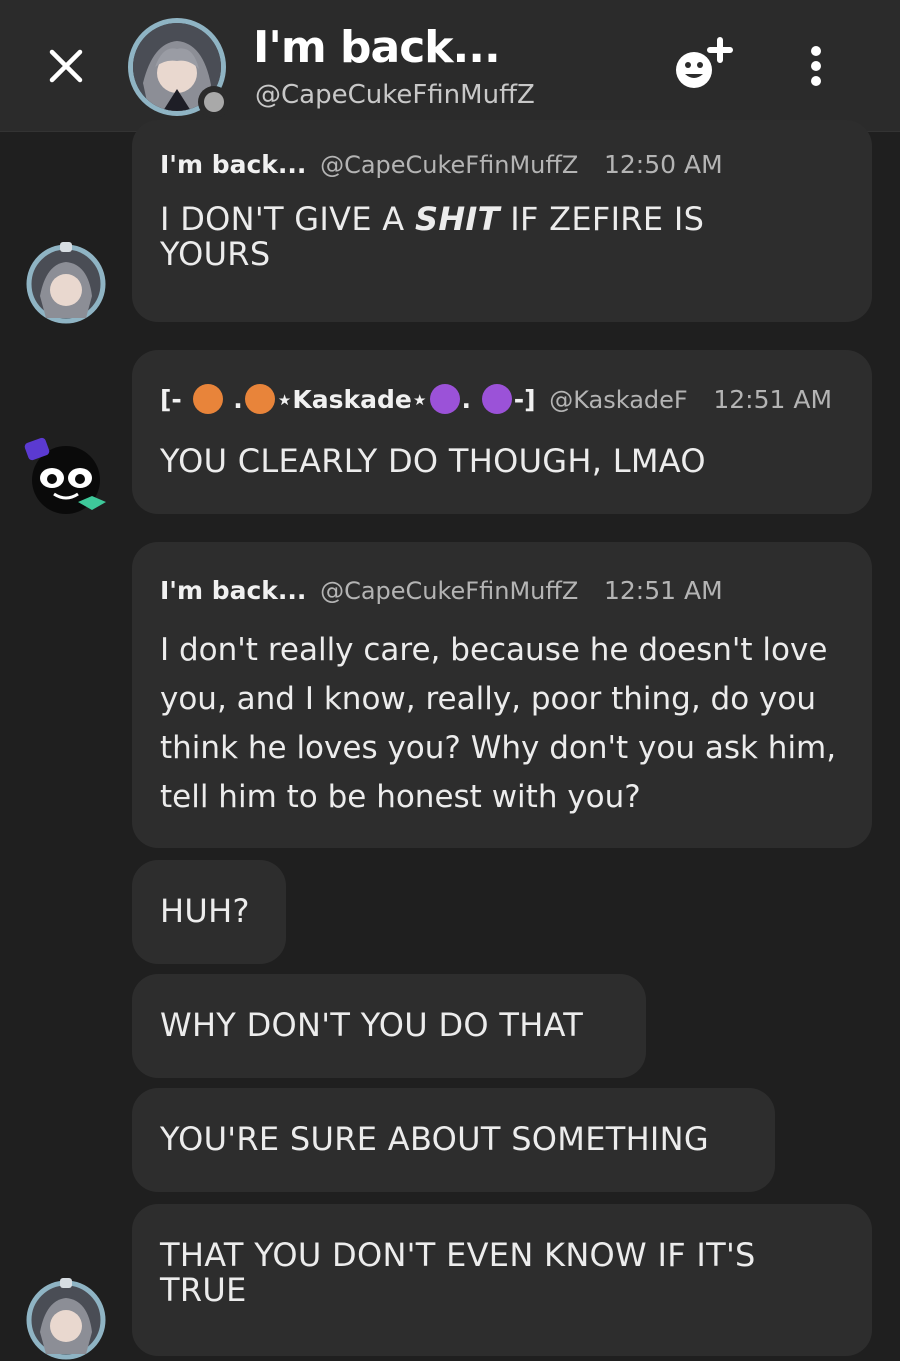 The height and width of the screenshot is (1361, 900). What do you see at coordinates (287, 219) in the screenshot?
I see `text-part: I DON'T GIVE A` at bounding box center [287, 219].